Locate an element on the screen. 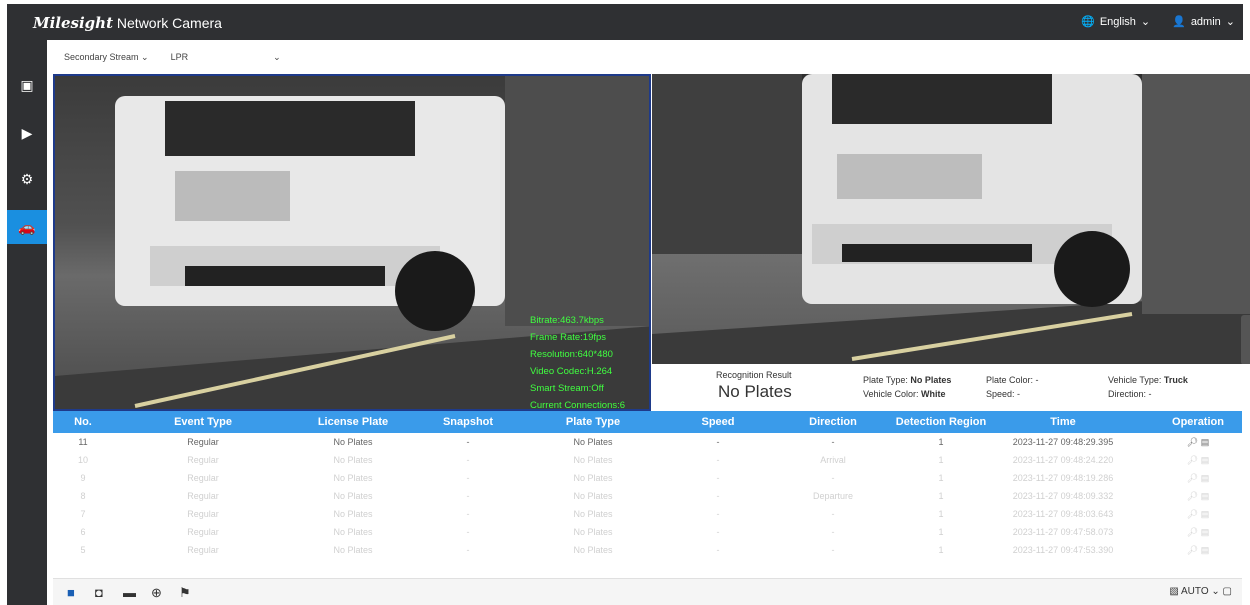 The width and height of the screenshot is (1250, 605). sidebar-item-lpr: 🚗 is located at coordinates (27, 227).